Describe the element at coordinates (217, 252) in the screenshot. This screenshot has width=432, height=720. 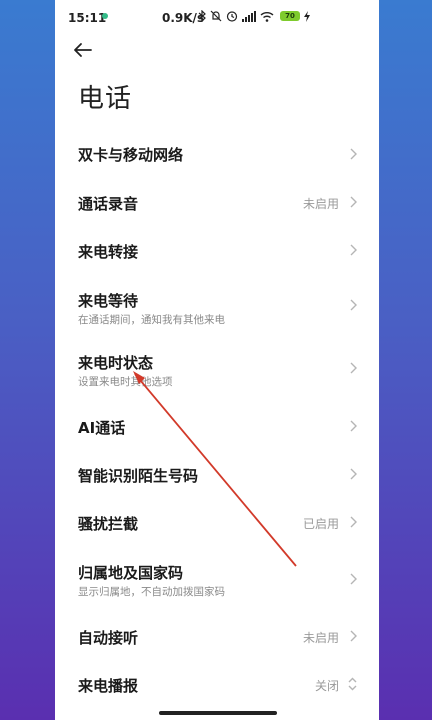
I see `setting-call-forwarding: 来电转接` at that location.